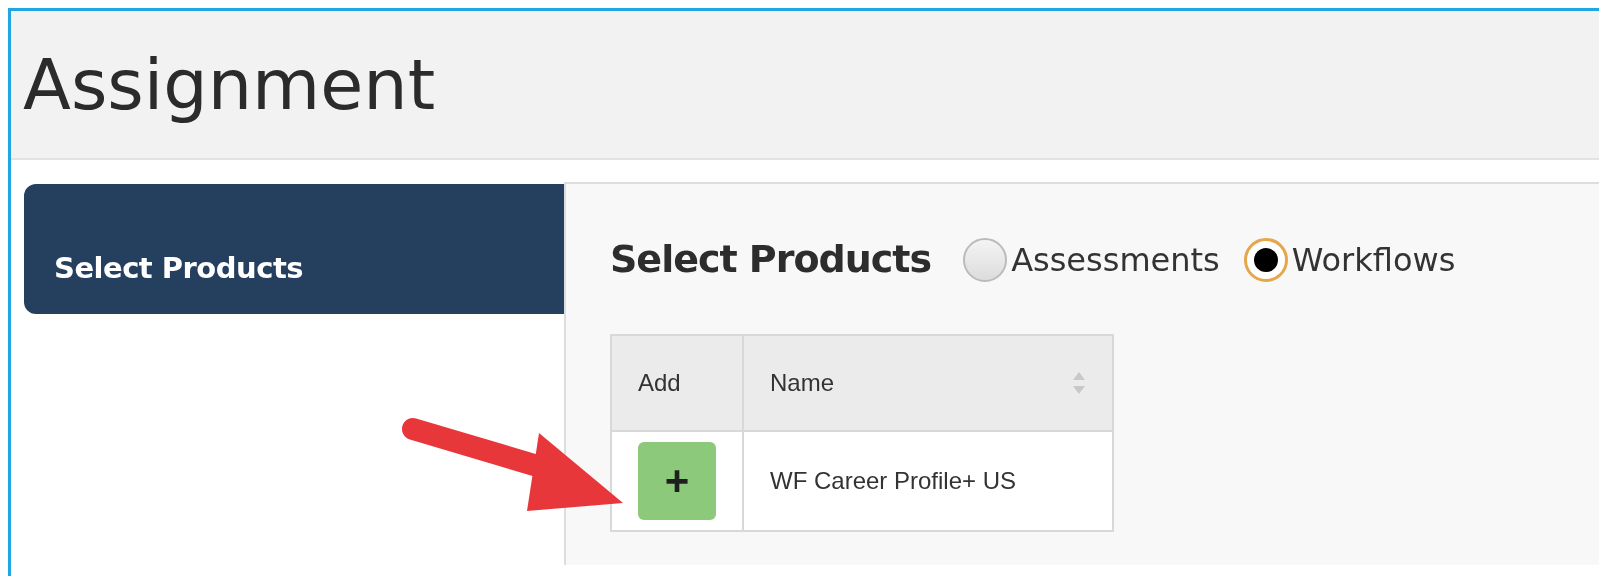 This screenshot has width=1599, height=576. What do you see at coordinates (677, 383) in the screenshot?
I see `column-header: Add` at bounding box center [677, 383].